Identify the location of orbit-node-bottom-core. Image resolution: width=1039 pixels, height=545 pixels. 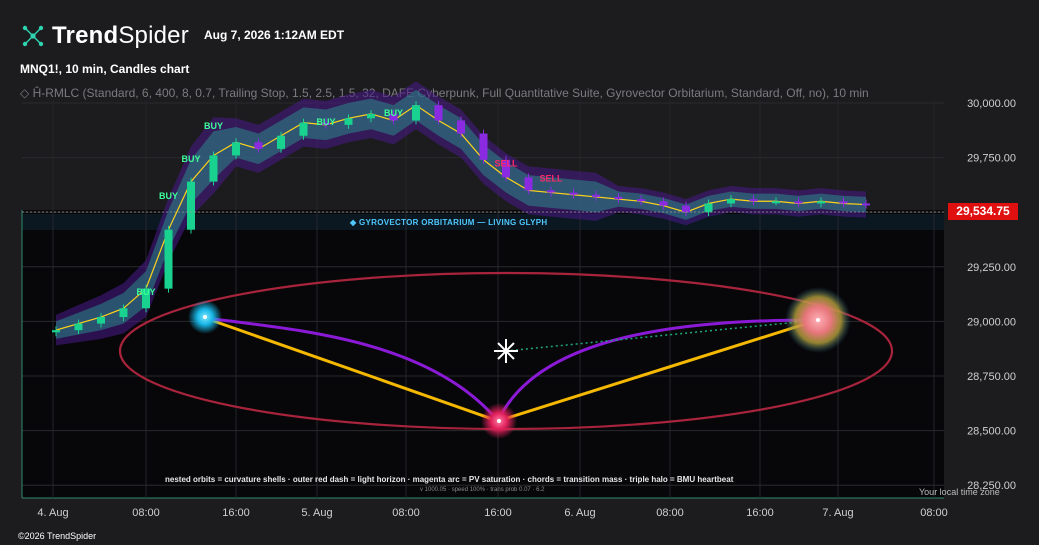
(499, 421).